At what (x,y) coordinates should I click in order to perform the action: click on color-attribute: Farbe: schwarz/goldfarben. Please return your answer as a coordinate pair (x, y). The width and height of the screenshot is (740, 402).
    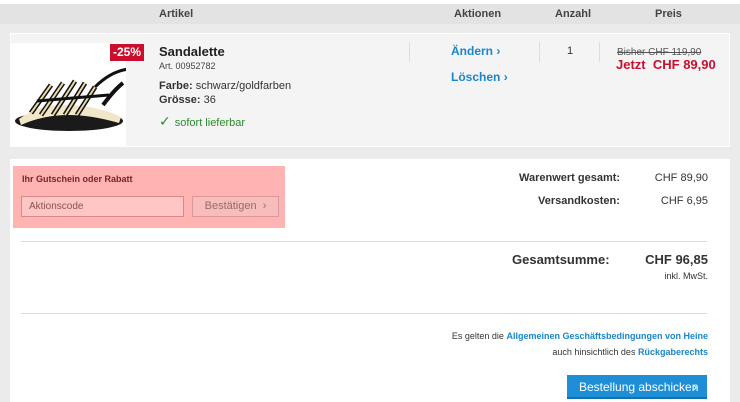
    Looking at the image, I should click on (225, 86).